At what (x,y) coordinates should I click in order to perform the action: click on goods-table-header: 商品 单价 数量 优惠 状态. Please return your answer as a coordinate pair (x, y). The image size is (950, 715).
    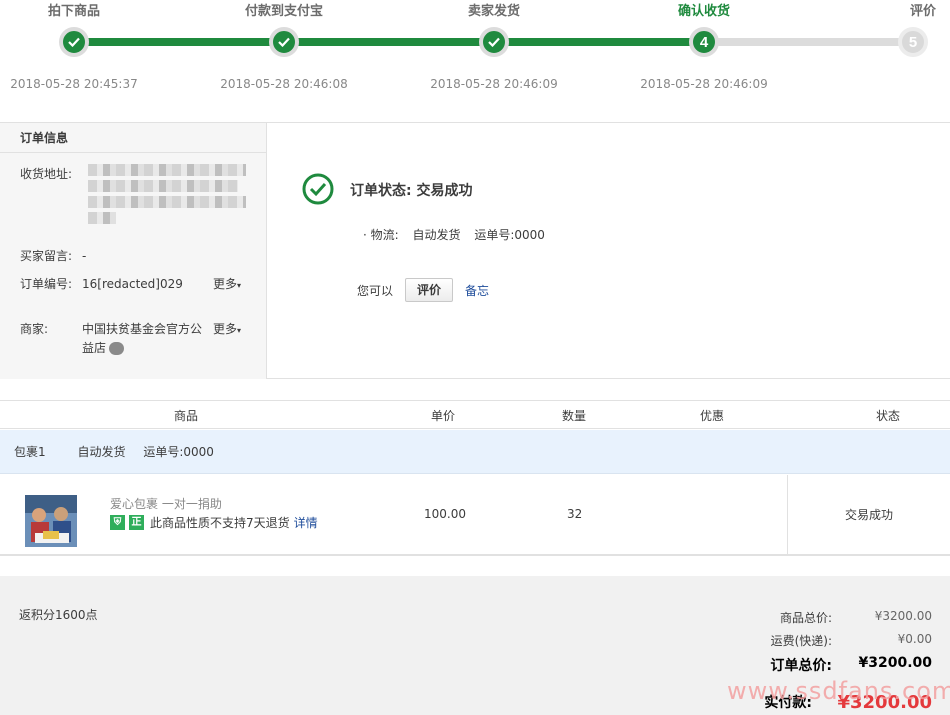
    Looking at the image, I should click on (475, 414).